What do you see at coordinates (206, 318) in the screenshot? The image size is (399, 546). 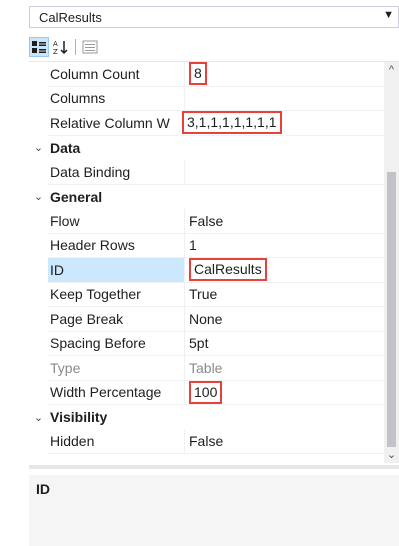 I see `value-text: None` at bounding box center [206, 318].